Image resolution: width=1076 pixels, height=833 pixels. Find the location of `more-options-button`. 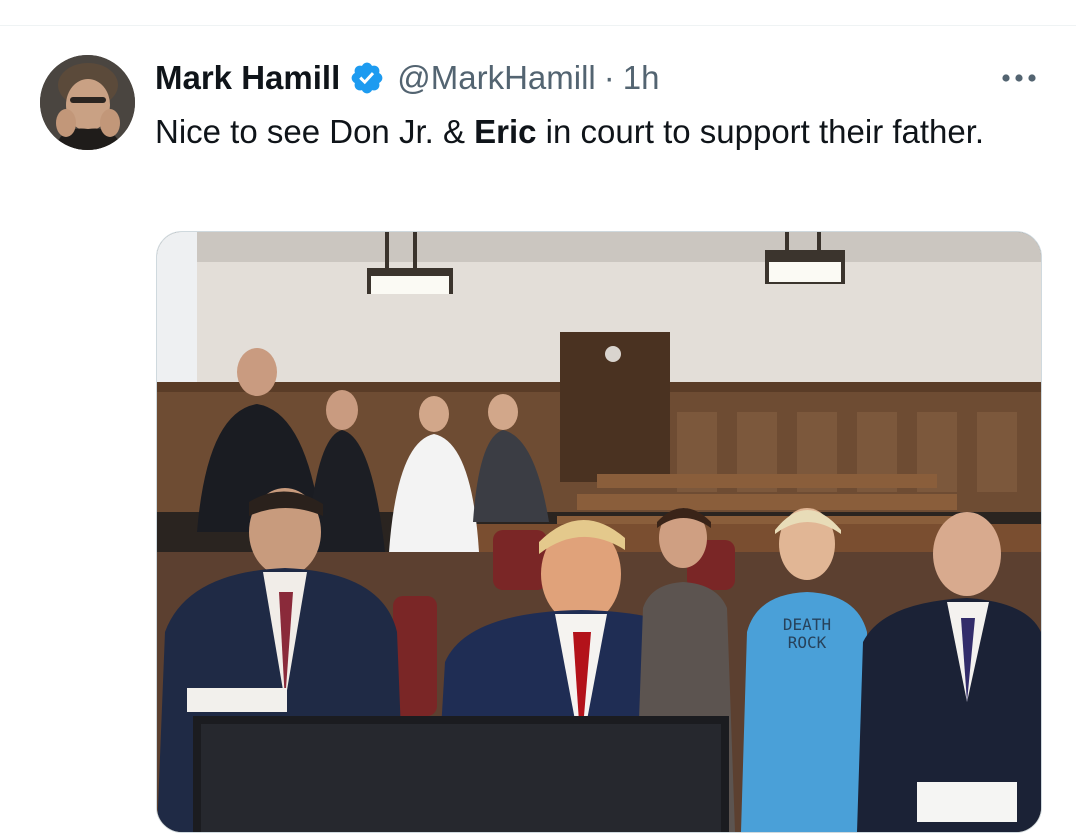

more-options-button is located at coordinates (1019, 78).